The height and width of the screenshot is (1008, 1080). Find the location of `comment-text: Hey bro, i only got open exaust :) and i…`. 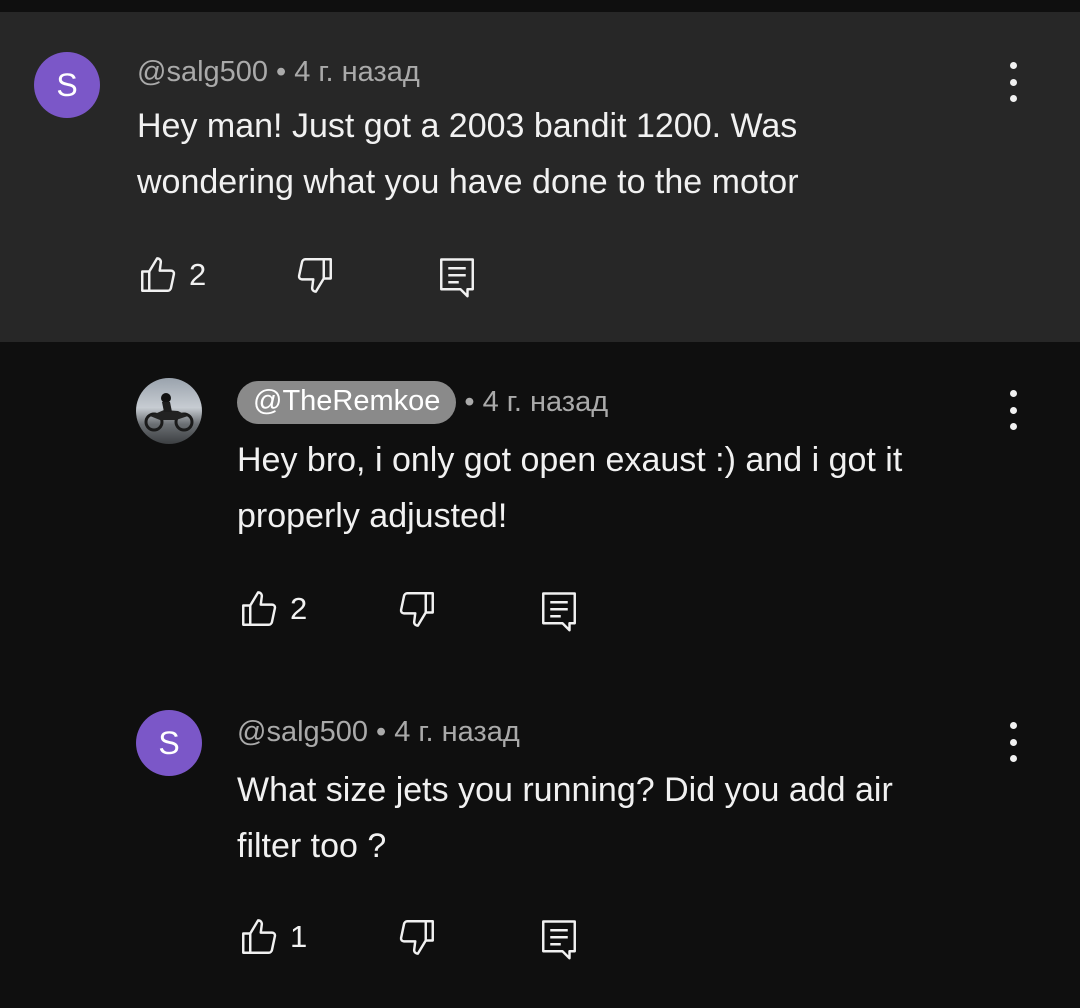

comment-text: Hey bro, i only got open exaust :) and i… is located at coordinates (570, 488).